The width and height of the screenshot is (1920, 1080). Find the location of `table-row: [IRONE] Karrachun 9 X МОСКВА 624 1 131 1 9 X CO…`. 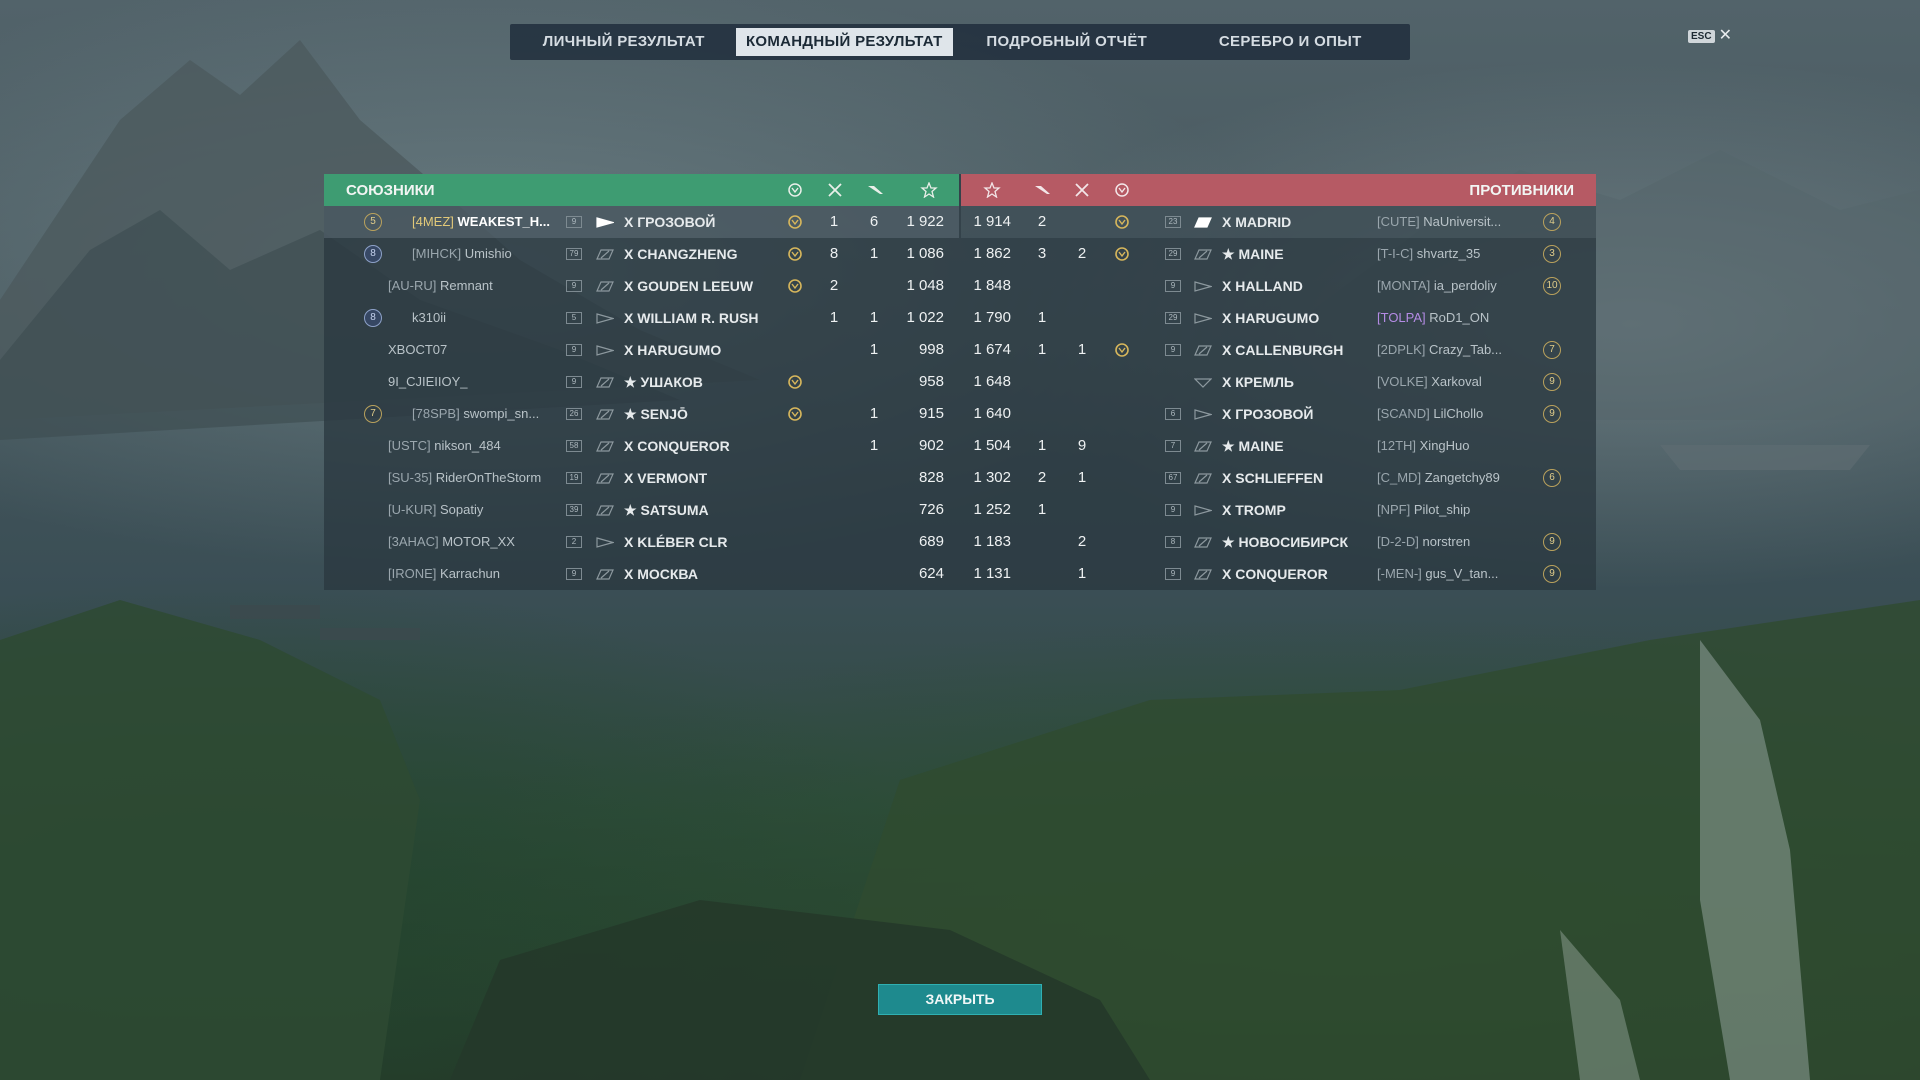

table-row: [IRONE] Karrachun 9 X МОСКВА 624 1 131 1 9 X CO… is located at coordinates (960, 574).